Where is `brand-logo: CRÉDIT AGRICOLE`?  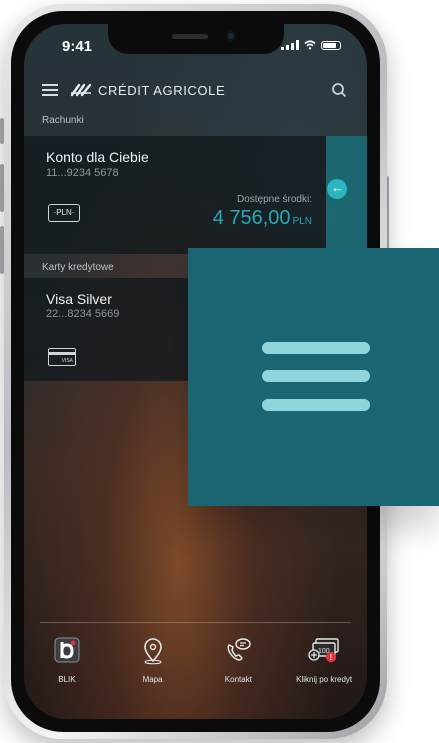
brand-logo: CRÉDIT AGRICOLE is located at coordinates (147, 90).